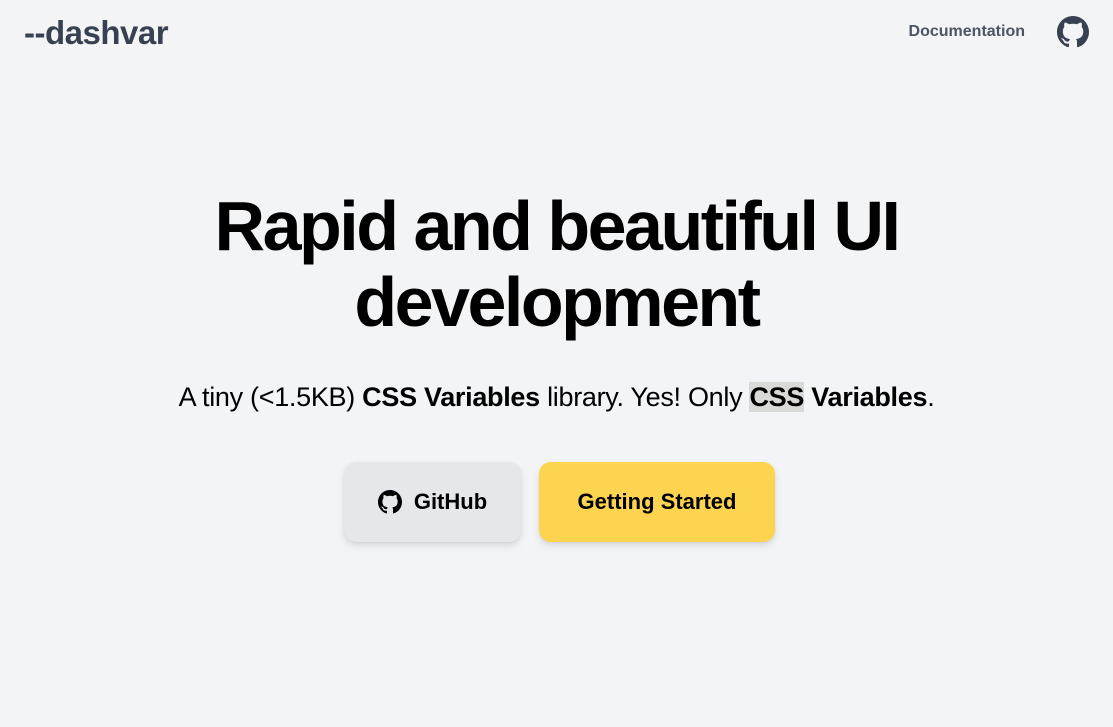  What do you see at coordinates (777, 397) in the screenshot?
I see `subline-highlight: CSS` at bounding box center [777, 397].